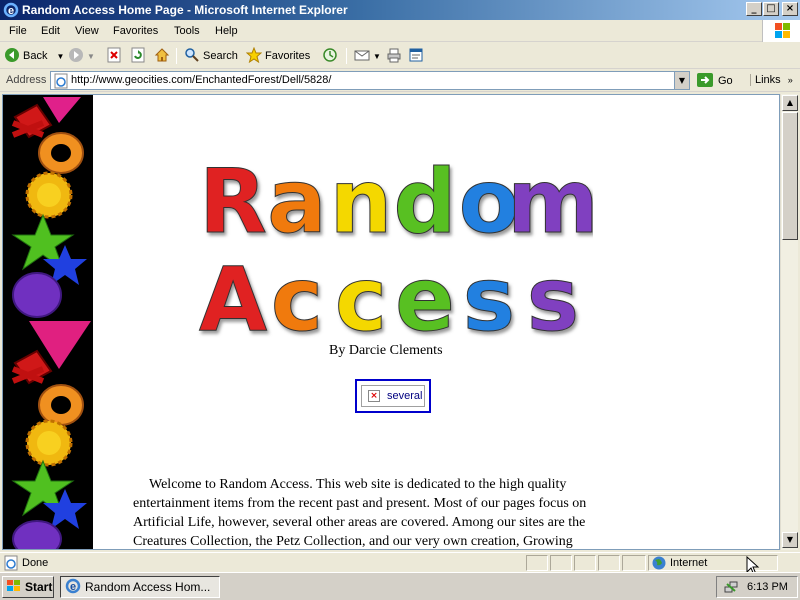  I want to click on standard-toolbar: Back ▼ ▼ Search Favorites ▼, so click(400, 56).